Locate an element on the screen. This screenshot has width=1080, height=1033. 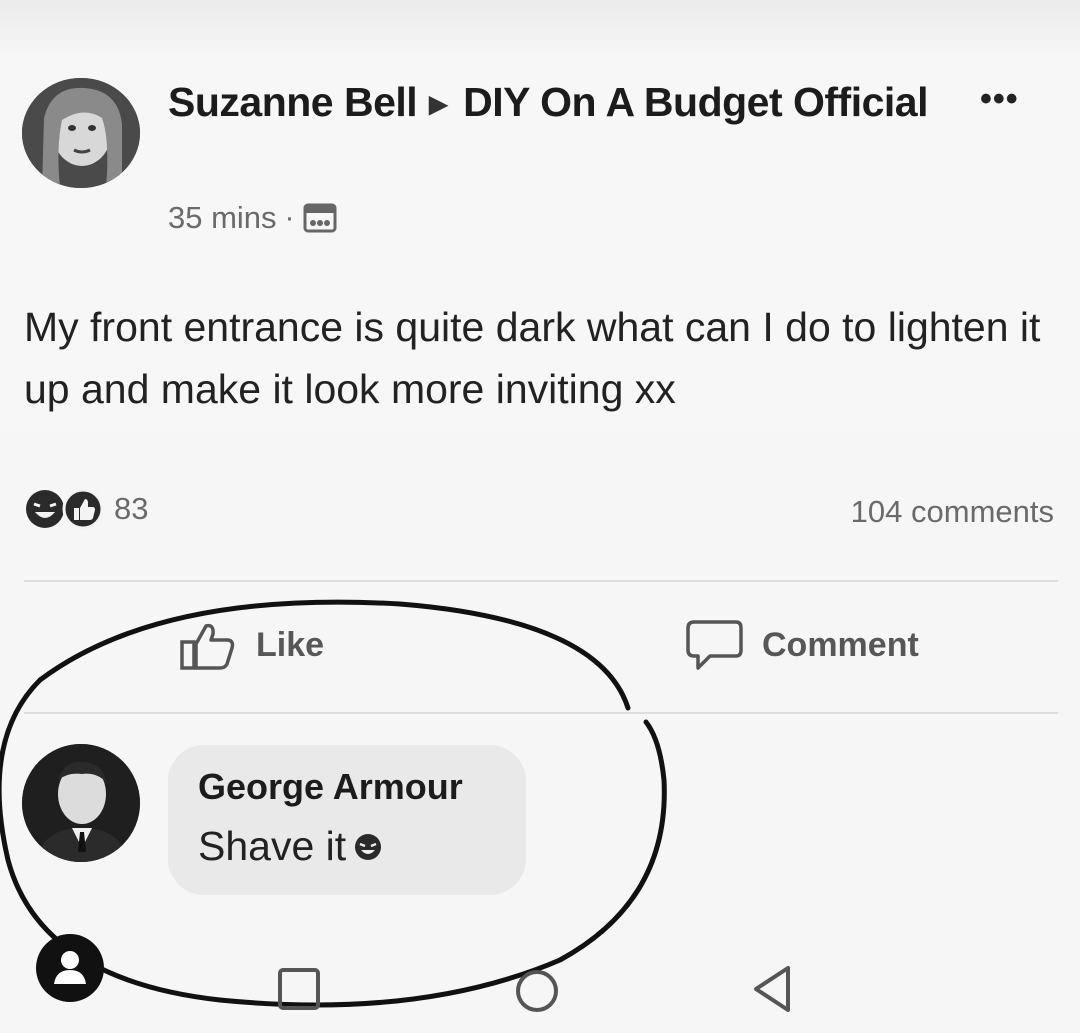
emoji-icon is located at coordinates (368, 846).